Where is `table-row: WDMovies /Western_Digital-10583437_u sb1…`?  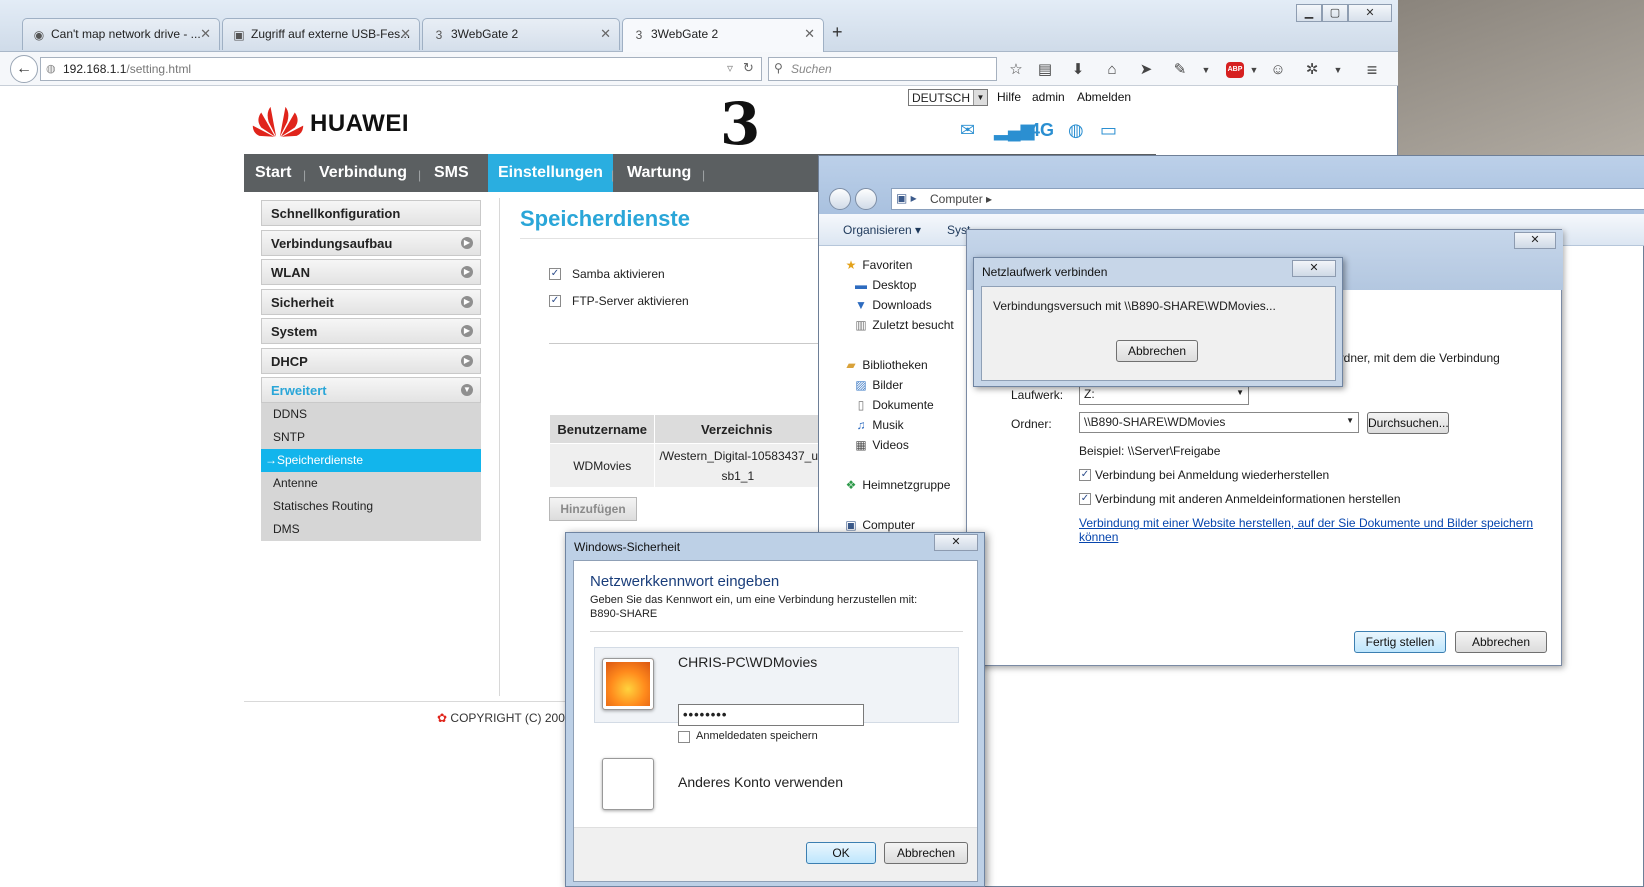
table-row: WDMovies /Western_Digital-10583437_u sb1… is located at coordinates (683, 465).